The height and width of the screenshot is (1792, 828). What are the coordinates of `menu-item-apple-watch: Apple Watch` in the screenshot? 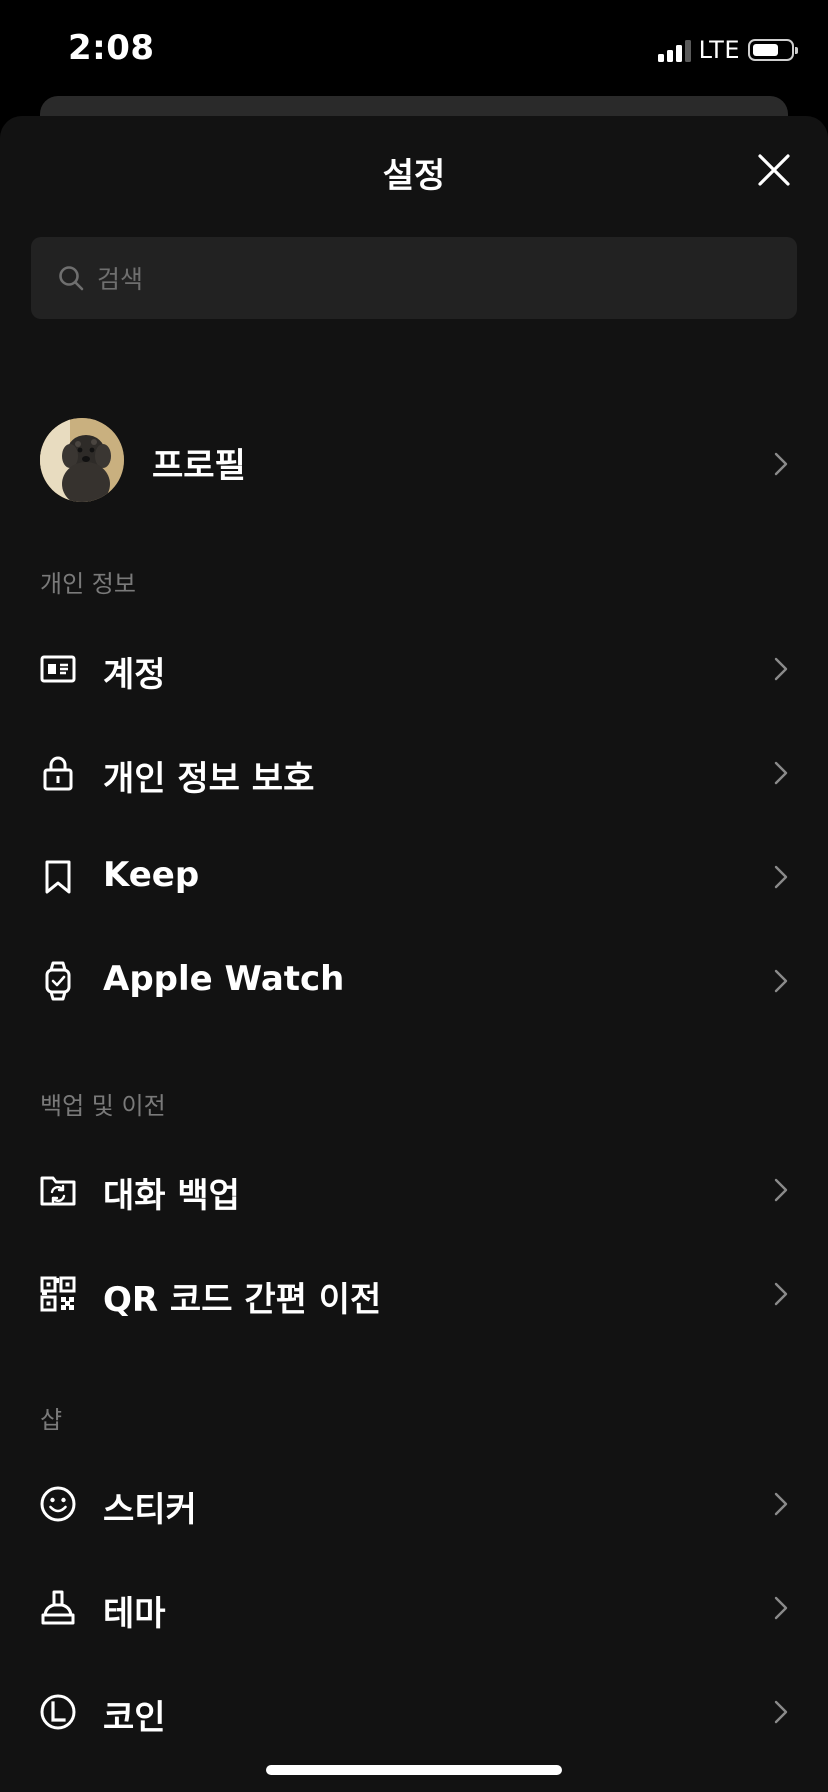 It's located at (414, 981).